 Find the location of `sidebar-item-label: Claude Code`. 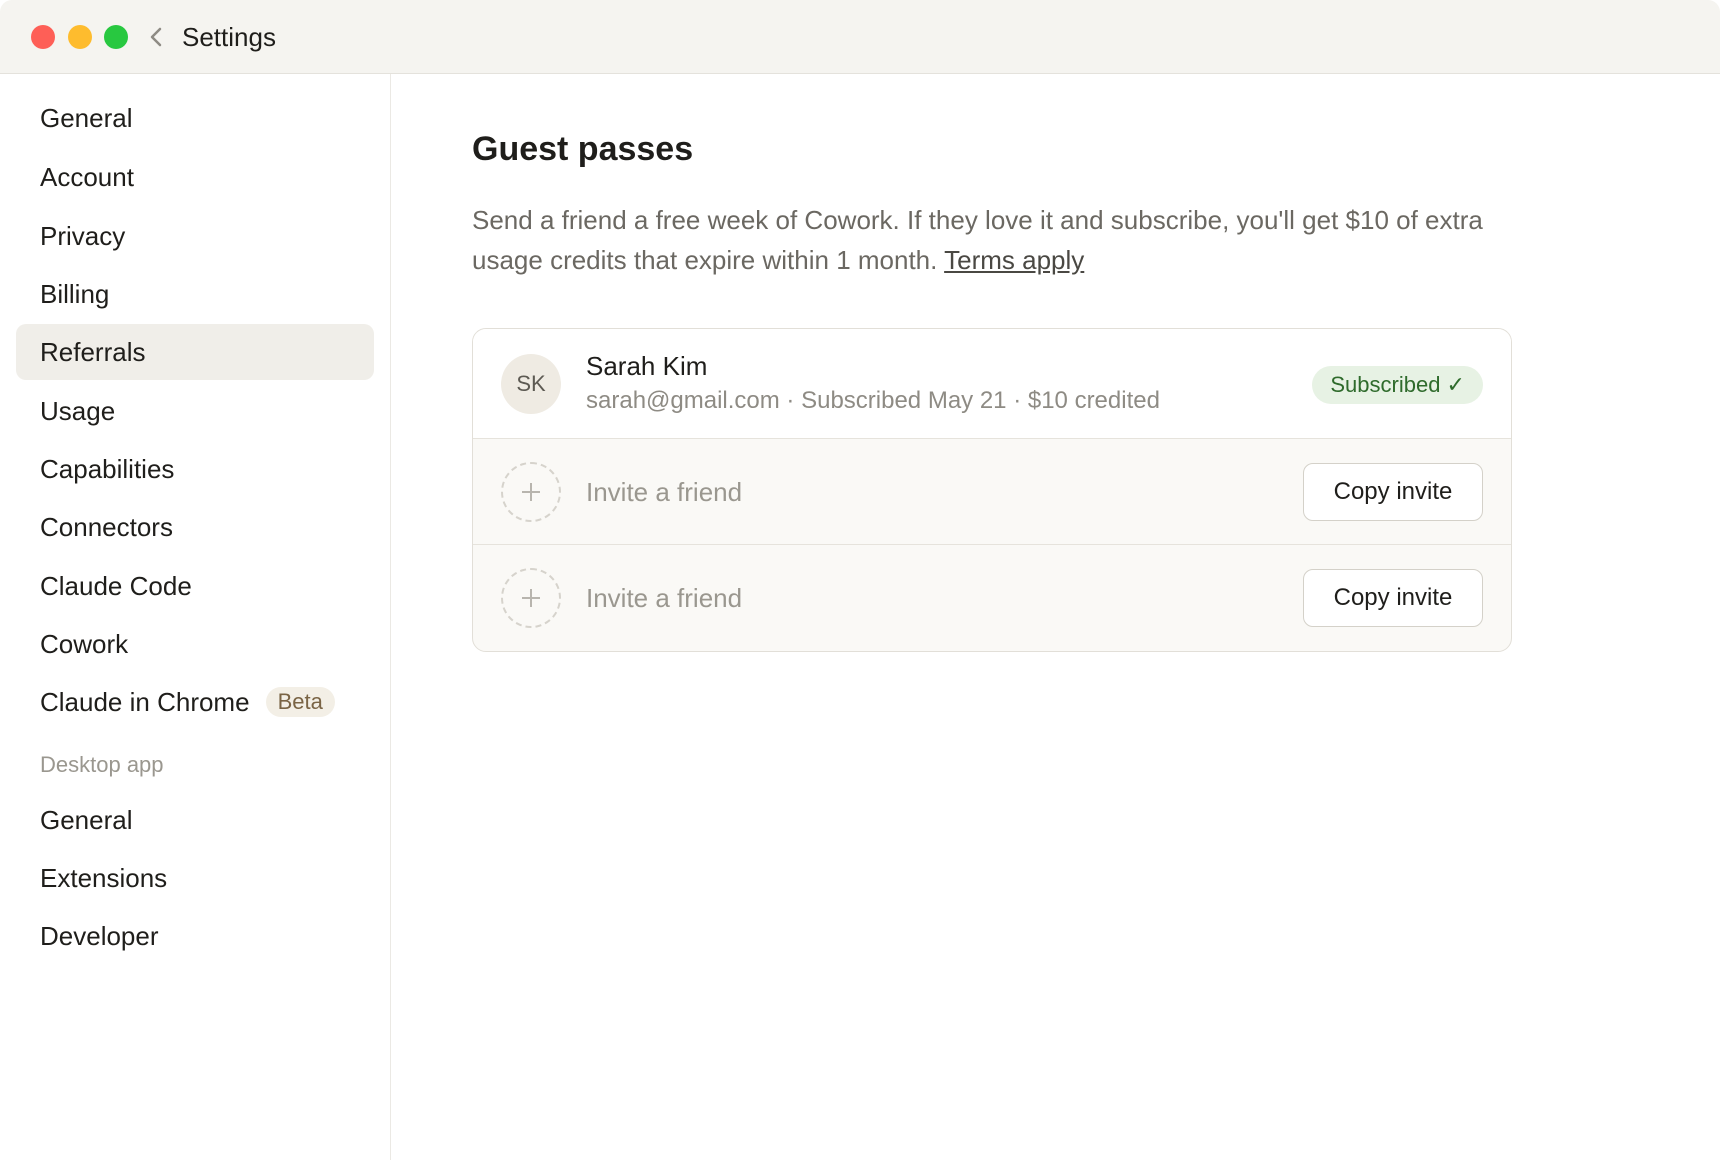

sidebar-item-label: Claude Code is located at coordinates (116, 585).